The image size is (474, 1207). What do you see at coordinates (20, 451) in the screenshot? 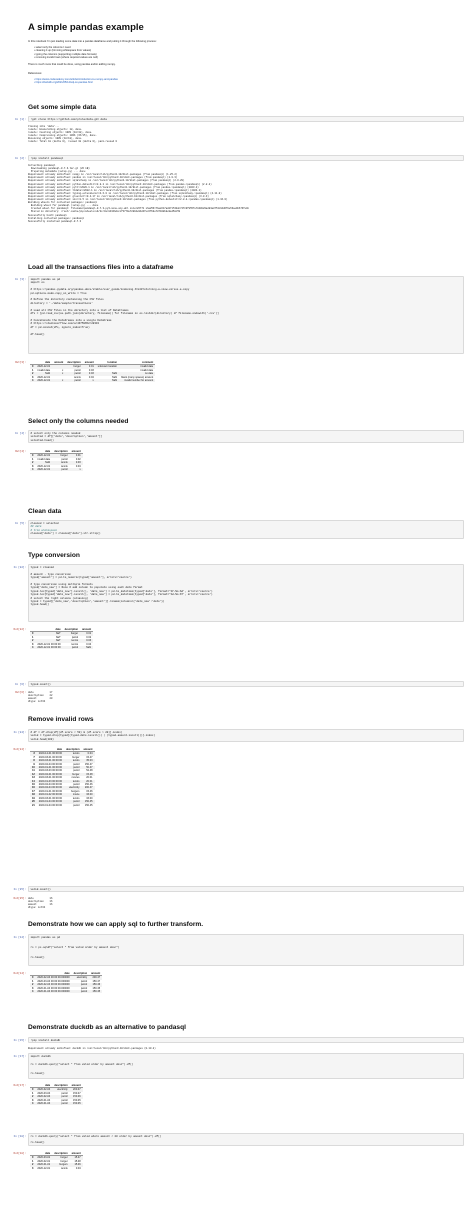
I see `output-prompt: Out[4]:` at bounding box center [20, 451].